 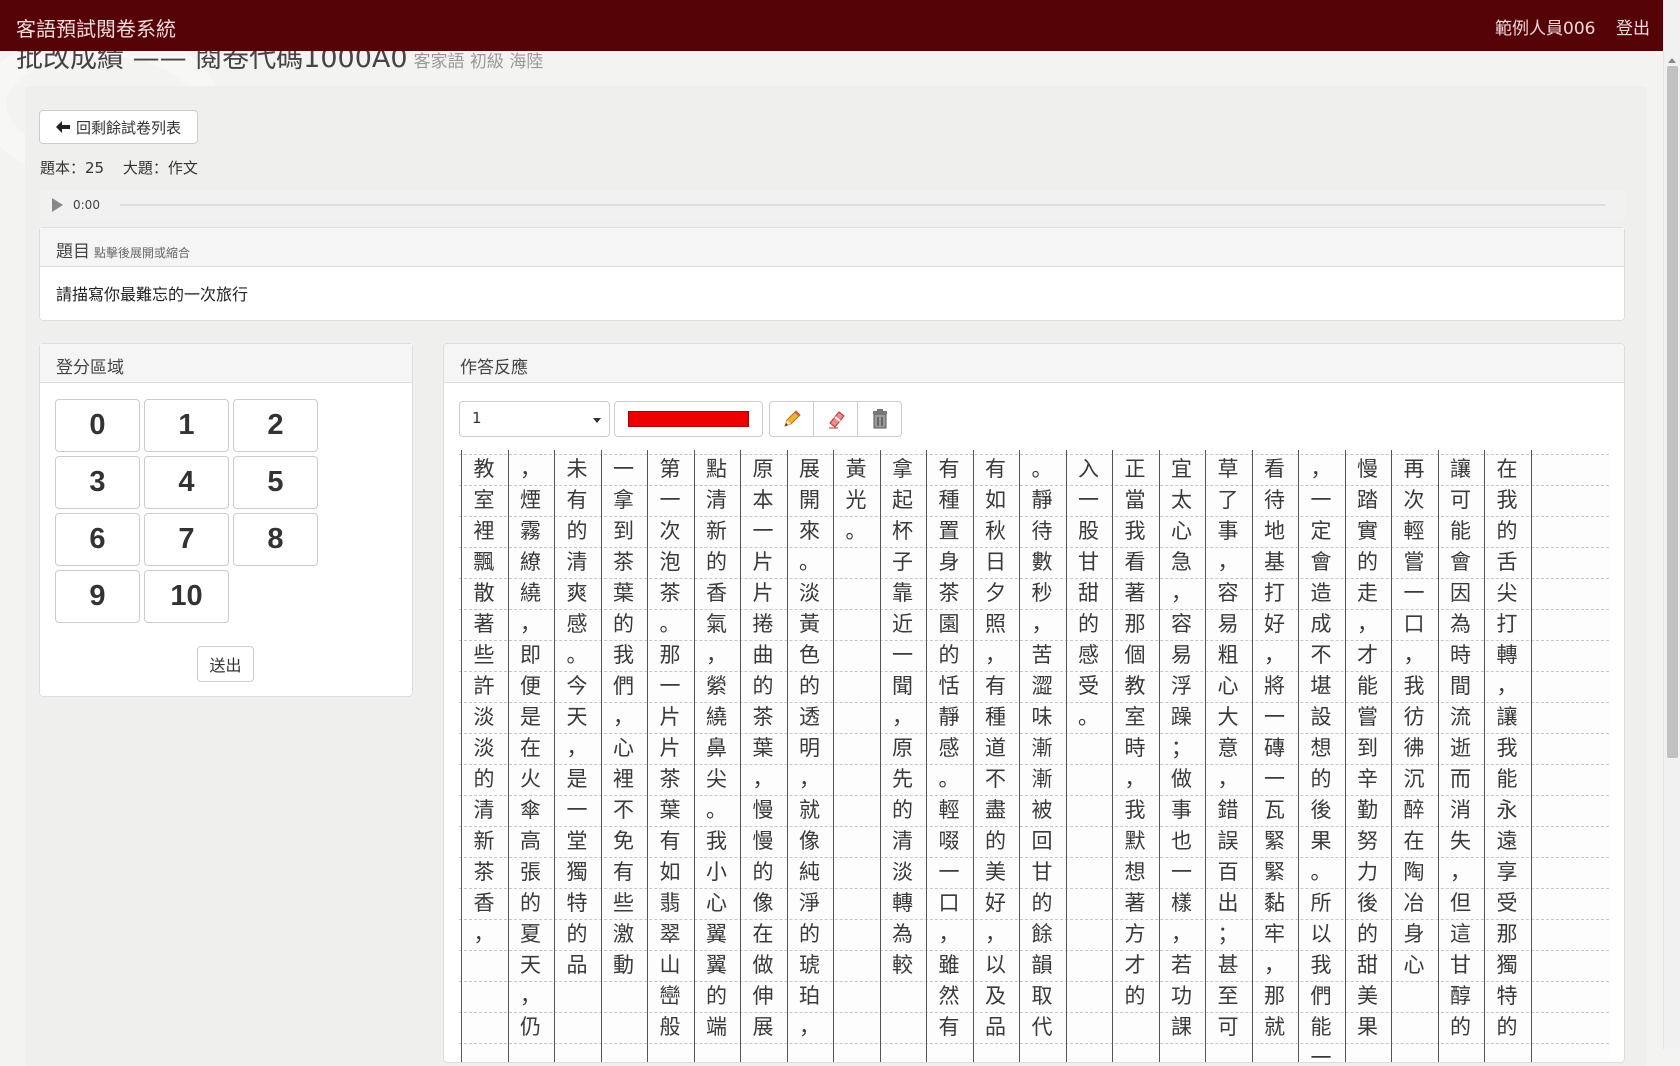 I want to click on handwritten-char: 醉, so click(x=1414, y=810).